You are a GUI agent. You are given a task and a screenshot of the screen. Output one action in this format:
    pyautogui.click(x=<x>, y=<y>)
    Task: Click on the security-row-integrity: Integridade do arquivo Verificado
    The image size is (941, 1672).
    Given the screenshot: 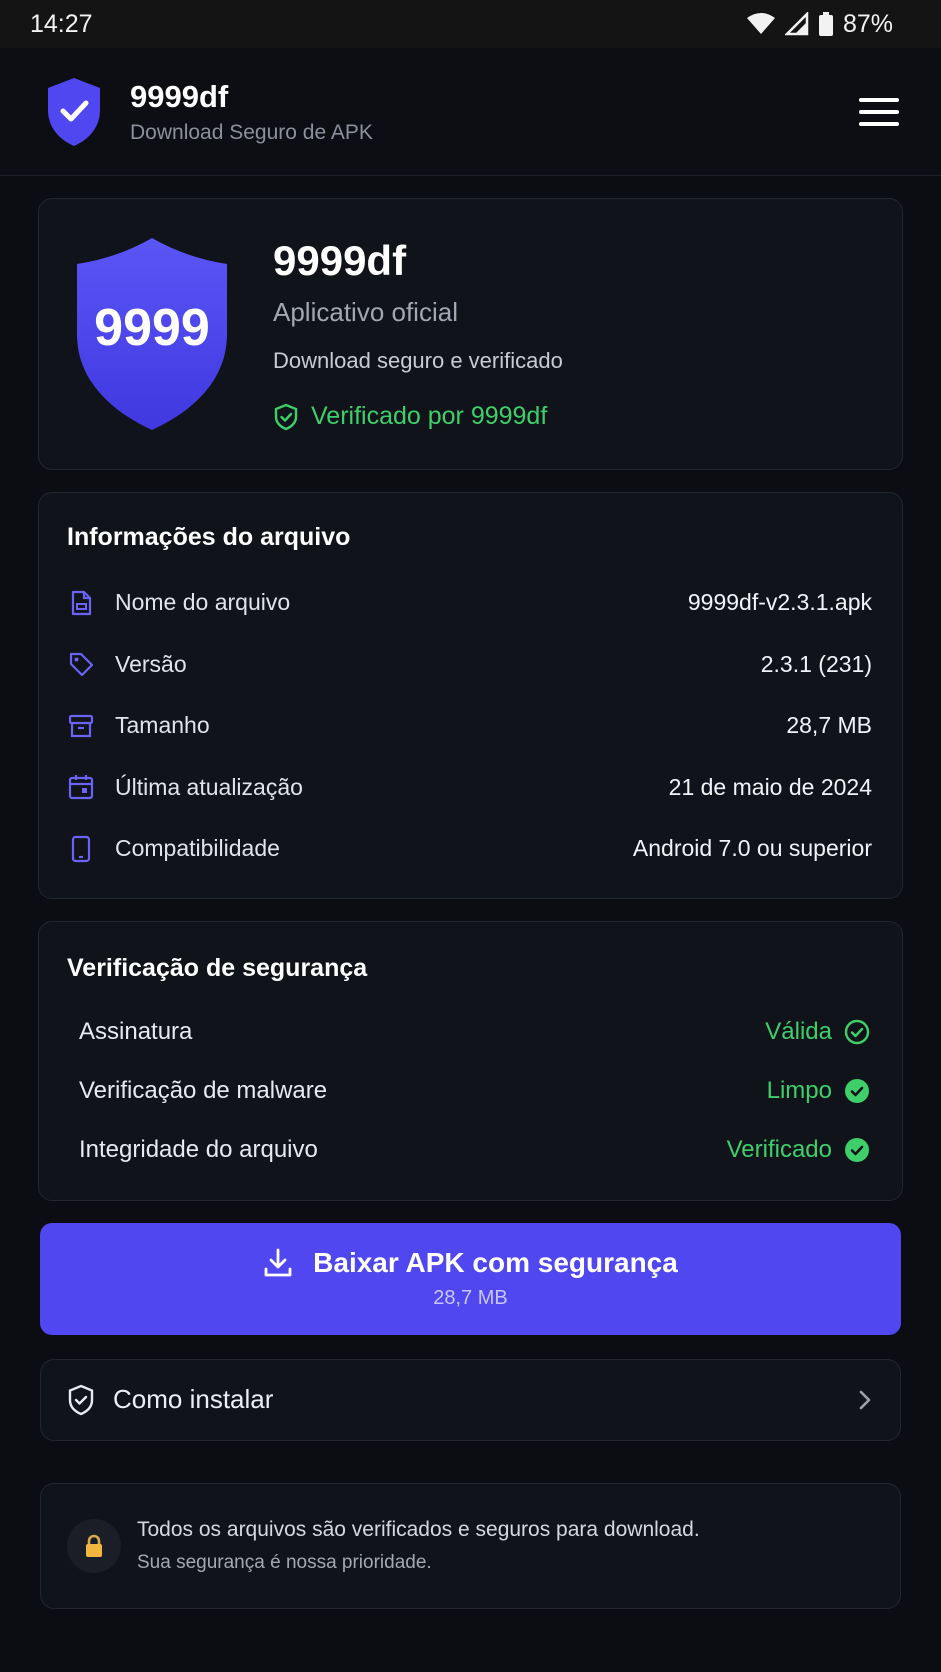 What is the action you would take?
    pyautogui.click(x=468, y=1150)
    